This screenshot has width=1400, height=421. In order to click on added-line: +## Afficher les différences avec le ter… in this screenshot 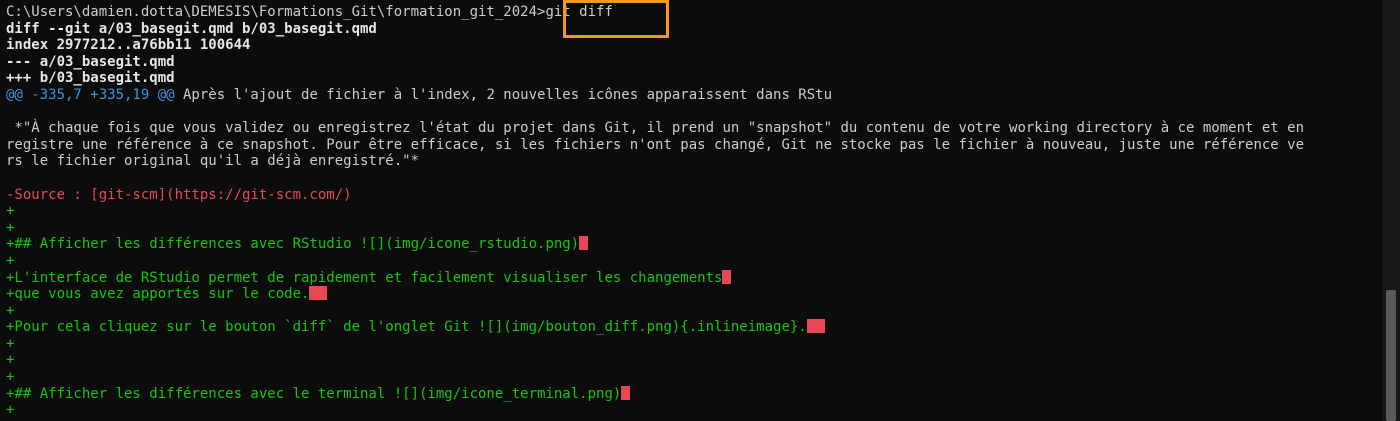, I will do `click(694, 394)`.